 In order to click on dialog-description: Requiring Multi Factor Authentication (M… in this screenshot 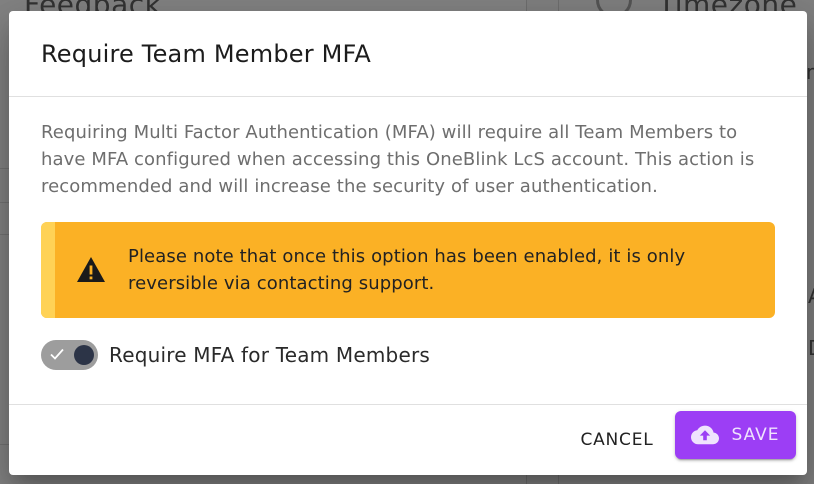, I will do `click(398, 159)`.